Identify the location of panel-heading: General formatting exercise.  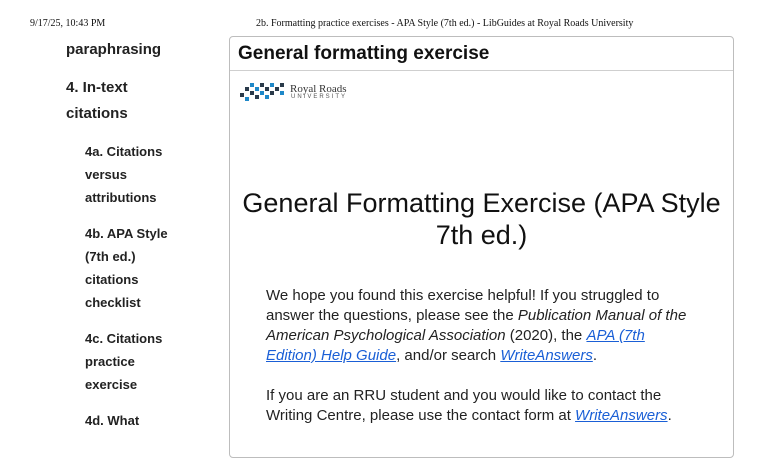
(481, 54).